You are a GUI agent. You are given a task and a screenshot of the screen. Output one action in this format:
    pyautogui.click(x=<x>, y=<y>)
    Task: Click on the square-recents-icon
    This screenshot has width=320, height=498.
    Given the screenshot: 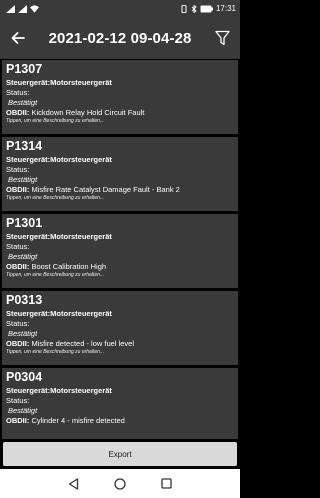 What is the action you would take?
    pyautogui.click(x=166, y=483)
    